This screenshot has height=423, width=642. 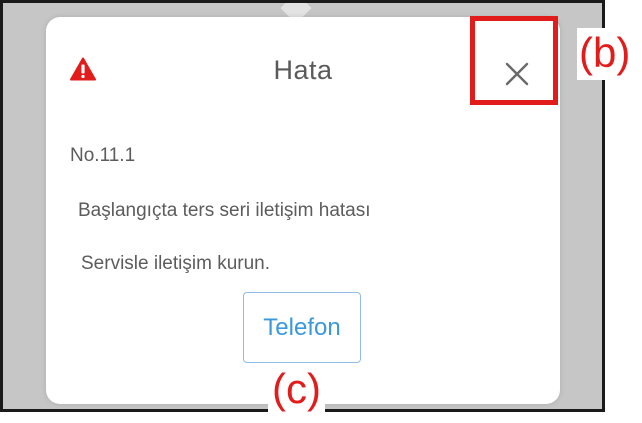 I want to click on close-annotation-label: (b), so click(x=605, y=54).